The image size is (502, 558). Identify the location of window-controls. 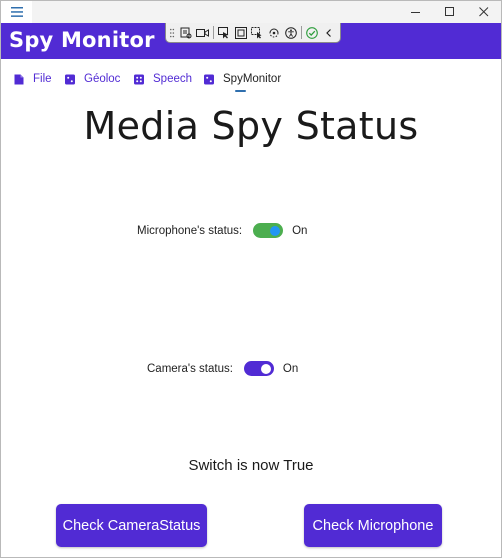
(450, 12).